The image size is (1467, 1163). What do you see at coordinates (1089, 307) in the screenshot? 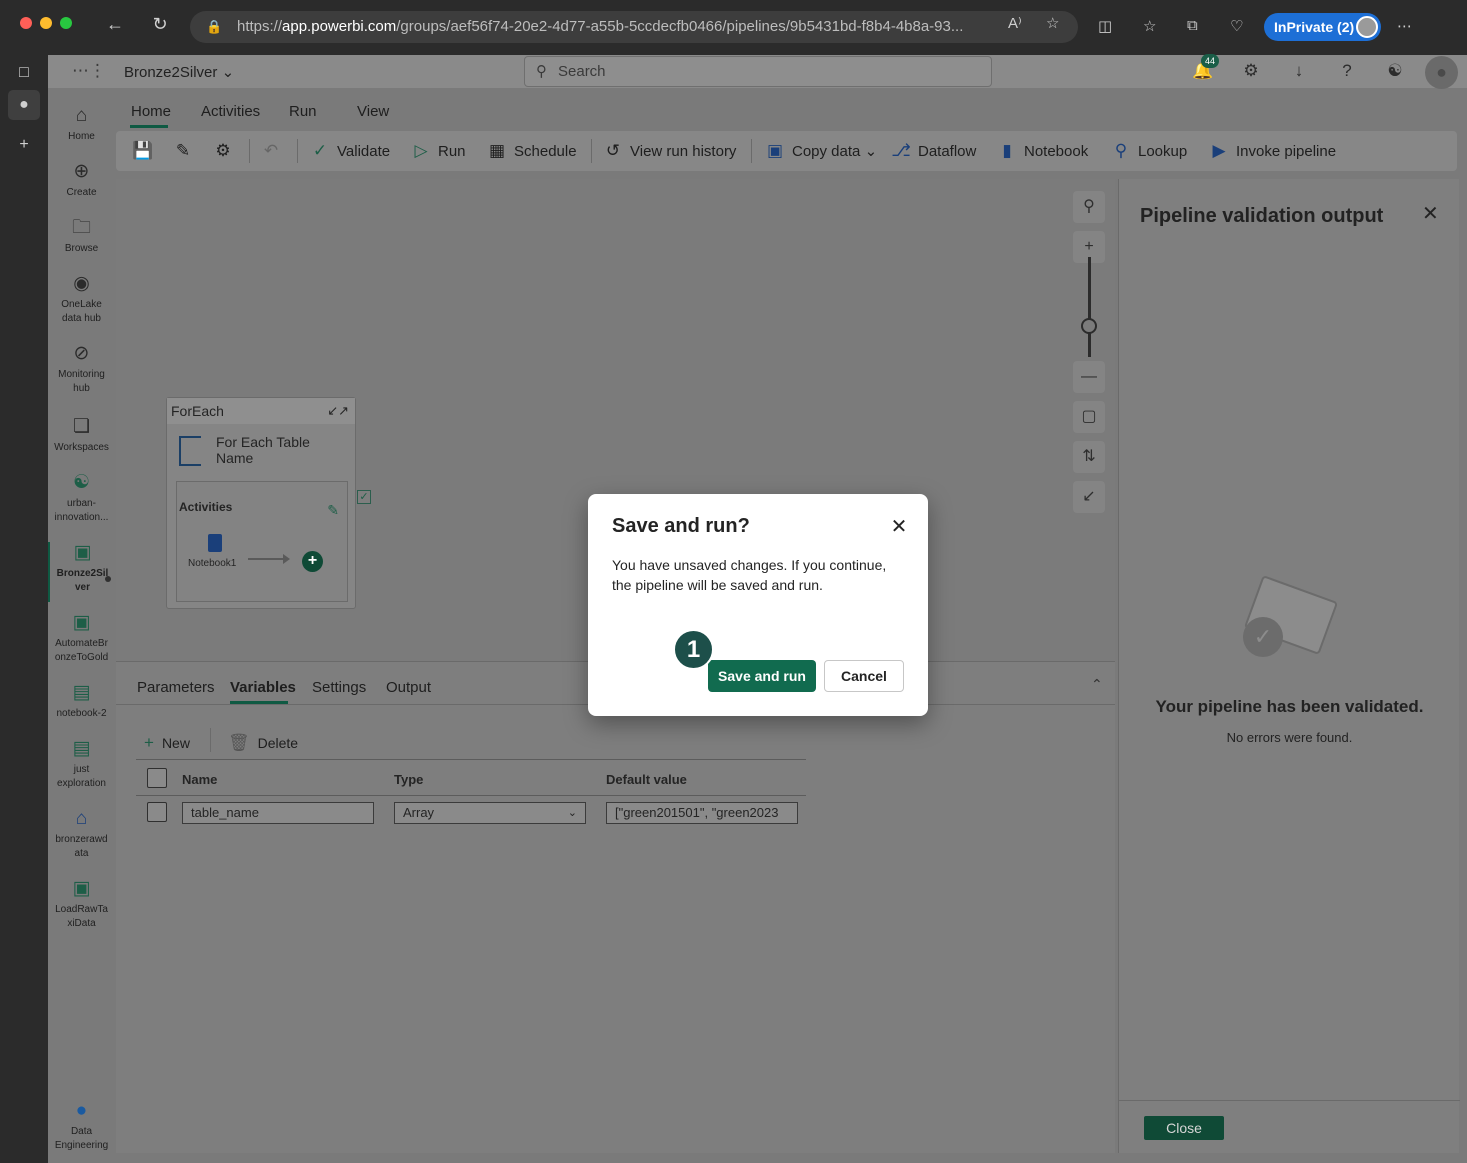
I see `zoom-slider-track` at bounding box center [1089, 307].